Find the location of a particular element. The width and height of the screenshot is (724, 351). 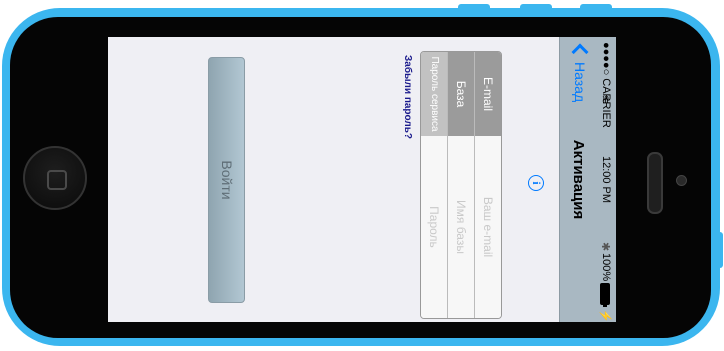

forgot-password-link: Забыли пароль? is located at coordinates (407, 97).